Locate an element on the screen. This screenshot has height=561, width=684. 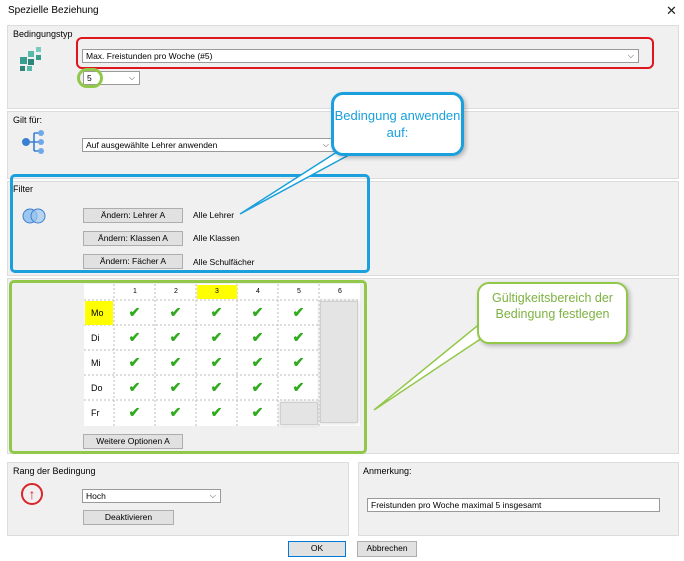
blue-callout: Bedingung anwenden auf: is located at coordinates (397, 124).